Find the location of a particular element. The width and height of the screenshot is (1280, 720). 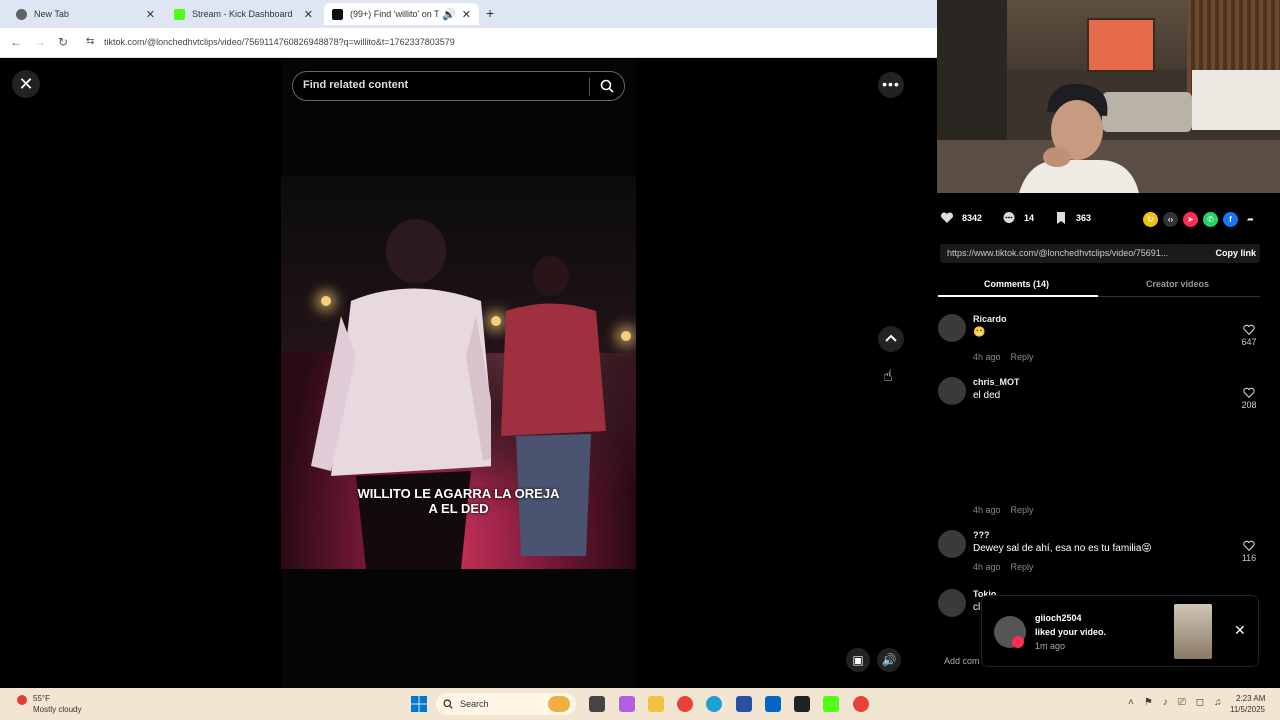

webcam-bed is located at coordinates (1236, 100).